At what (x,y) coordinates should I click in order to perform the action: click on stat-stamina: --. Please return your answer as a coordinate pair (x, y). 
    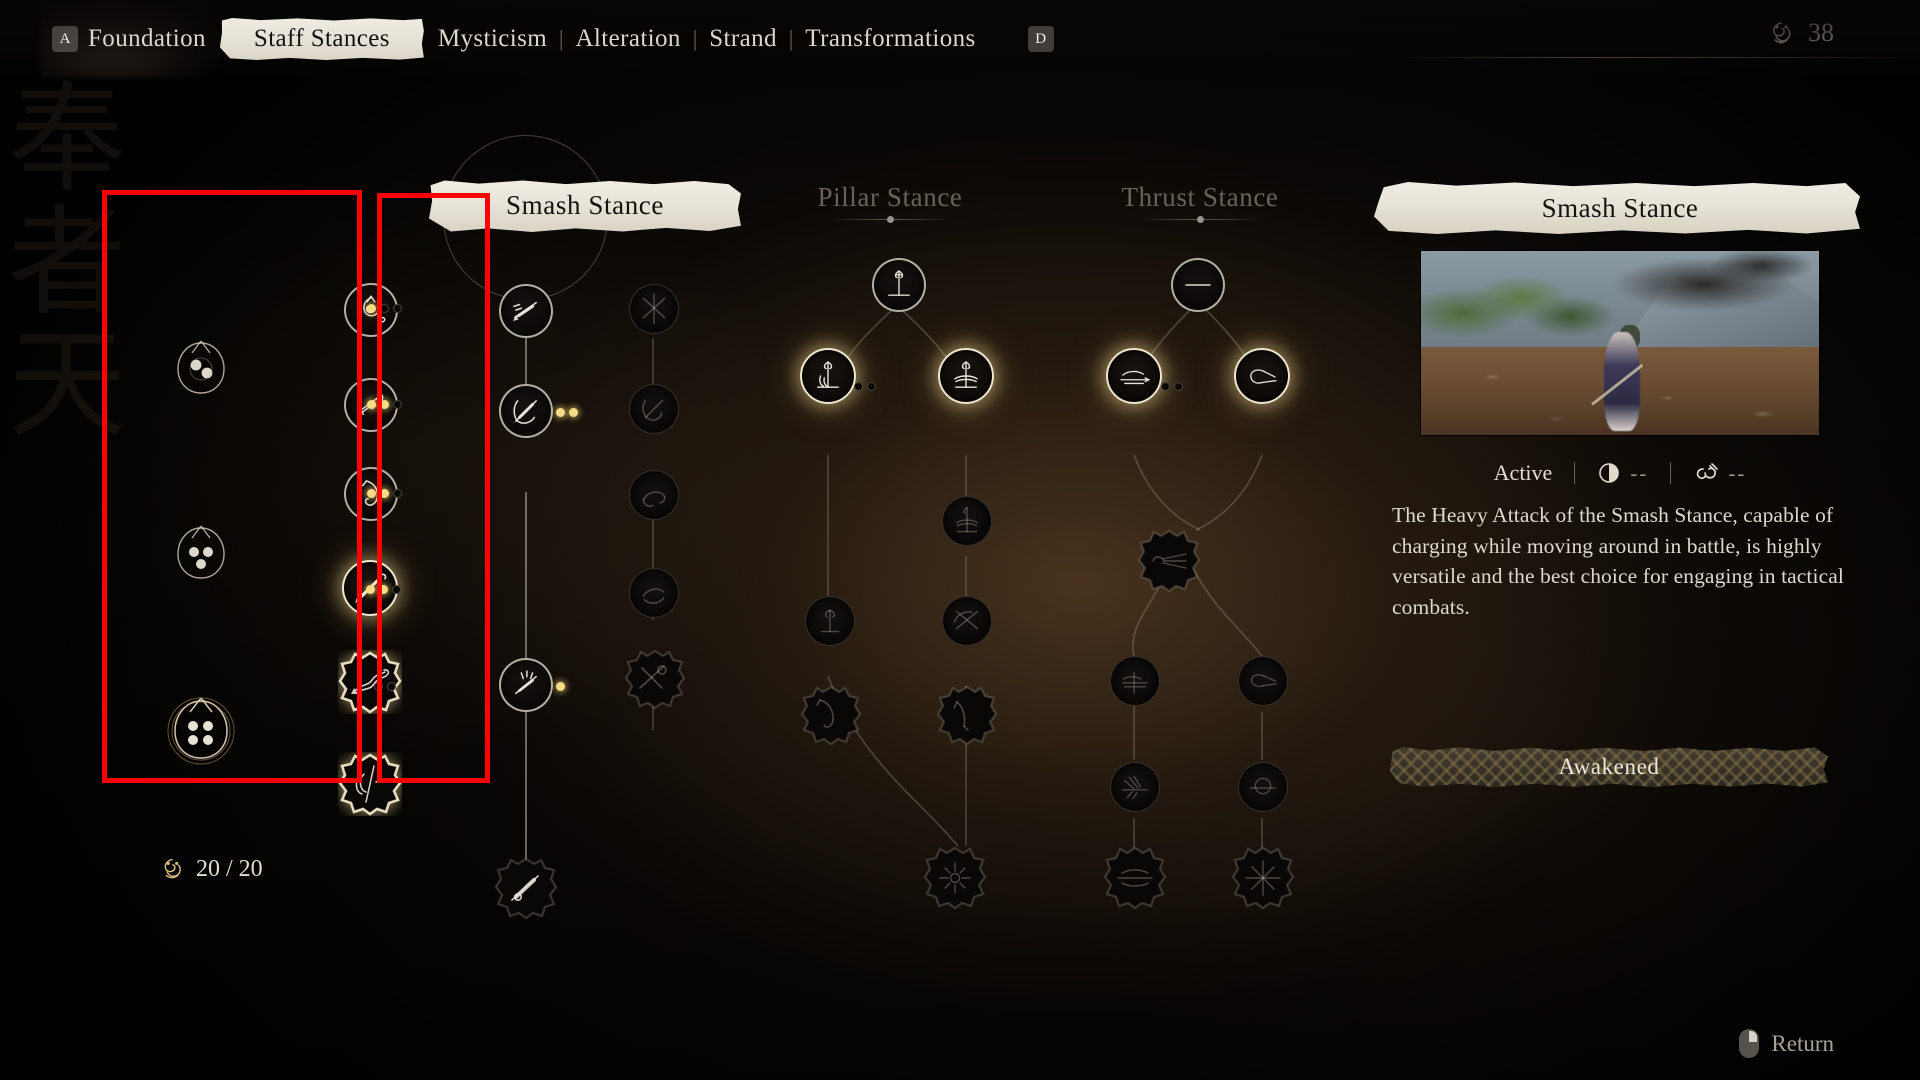
    Looking at the image, I should click on (1719, 473).